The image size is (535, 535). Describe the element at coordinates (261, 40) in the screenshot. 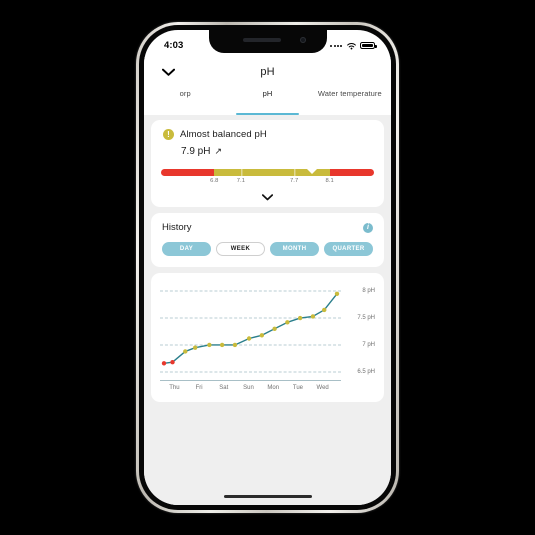

I see `earpiece-speaker` at that location.